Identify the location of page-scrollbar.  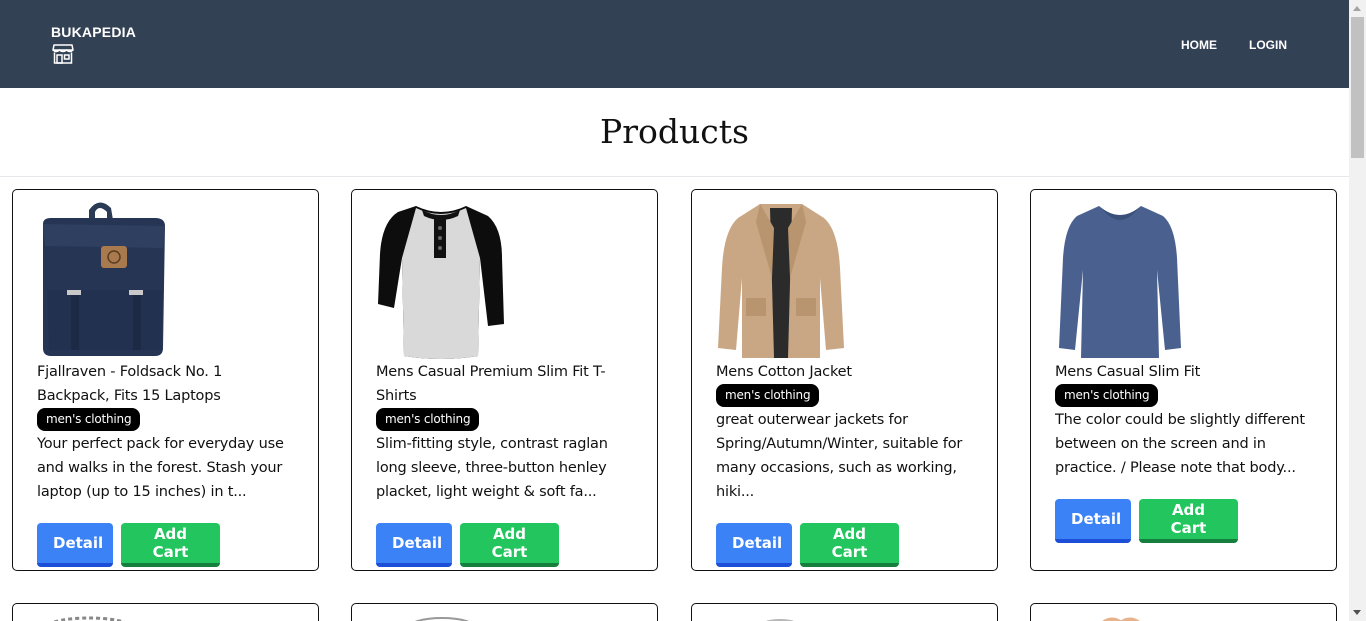
(1357, 310).